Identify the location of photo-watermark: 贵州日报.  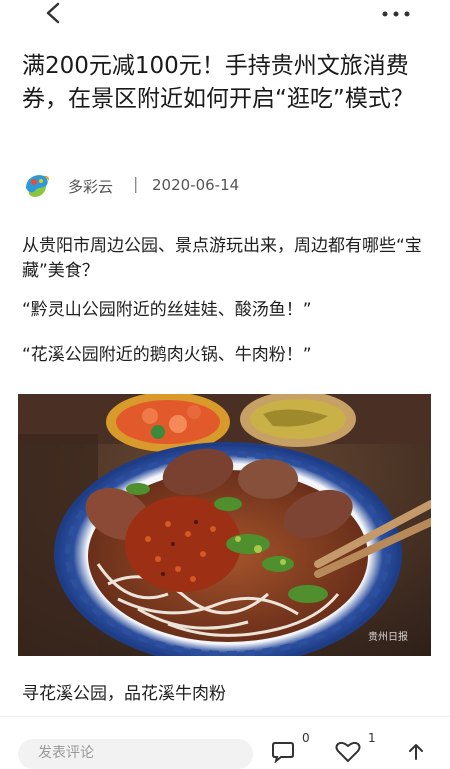
(388, 636).